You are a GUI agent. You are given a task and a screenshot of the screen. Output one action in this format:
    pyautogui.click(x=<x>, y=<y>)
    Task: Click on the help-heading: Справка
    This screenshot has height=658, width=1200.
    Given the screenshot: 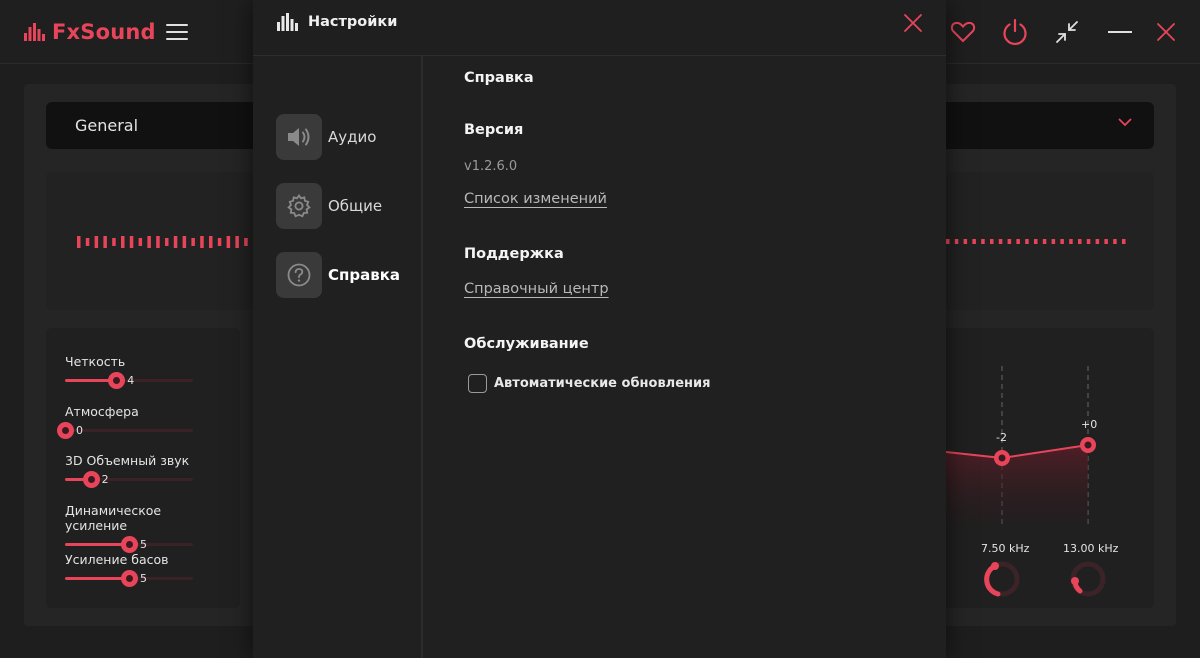 What is the action you would take?
    pyautogui.click(x=499, y=78)
    